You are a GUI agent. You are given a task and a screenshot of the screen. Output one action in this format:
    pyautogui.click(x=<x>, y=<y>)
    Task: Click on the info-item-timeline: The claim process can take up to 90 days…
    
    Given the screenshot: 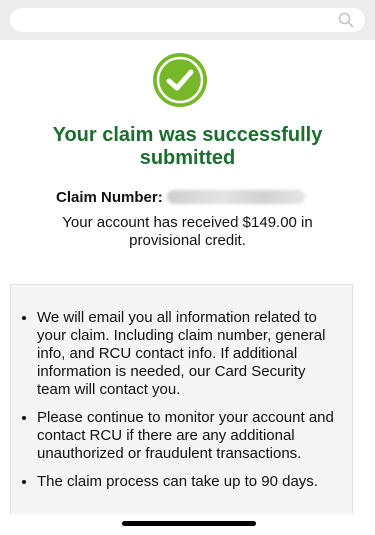 What is the action you would take?
    pyautogui.click(x=187, y=482)
    